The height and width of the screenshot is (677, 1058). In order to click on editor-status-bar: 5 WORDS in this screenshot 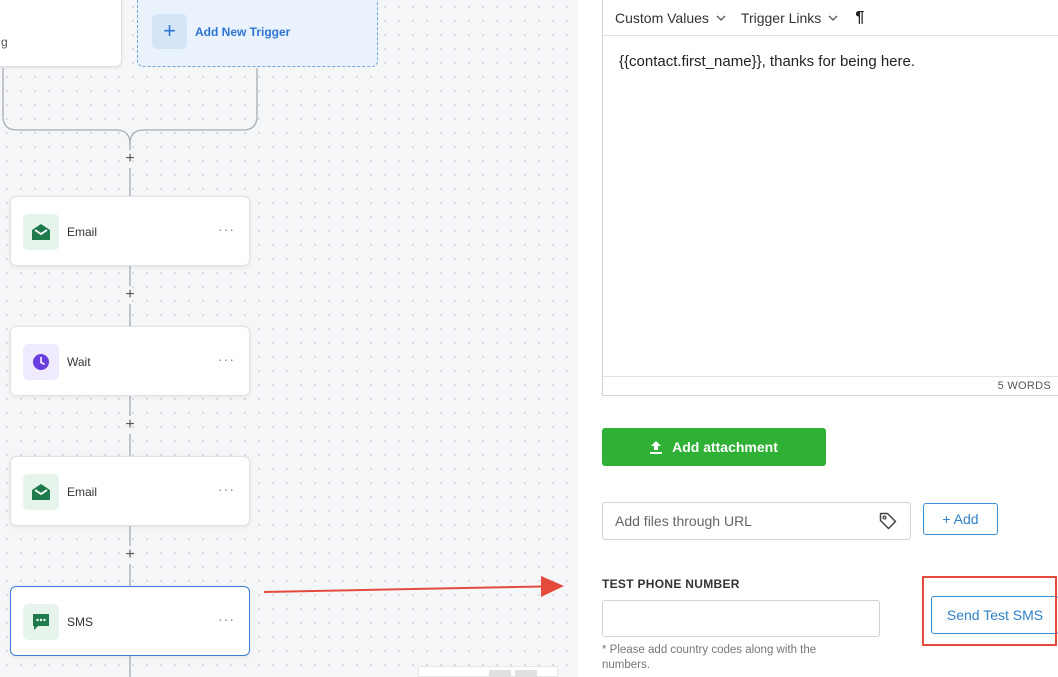, I will do `click(830, 385)`.